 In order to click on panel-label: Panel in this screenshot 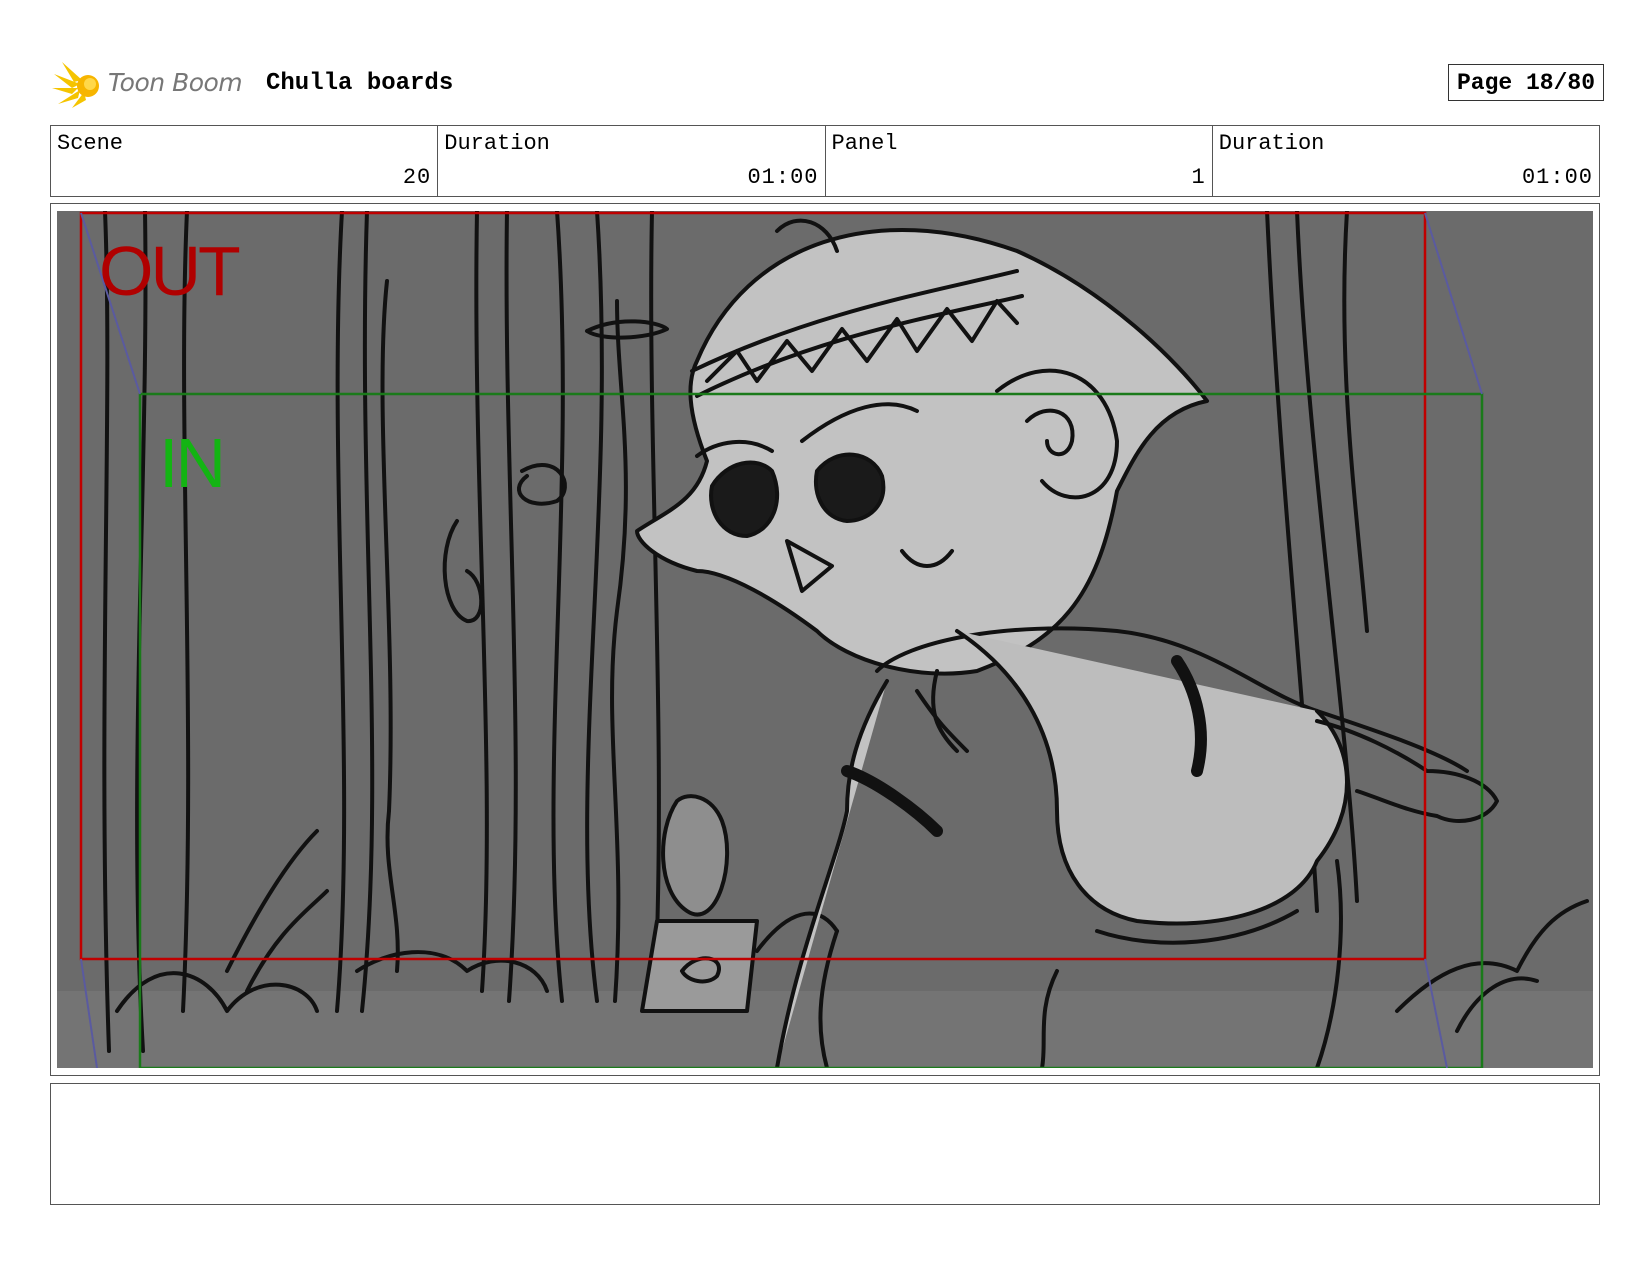, I will do `click(864, 143)`.